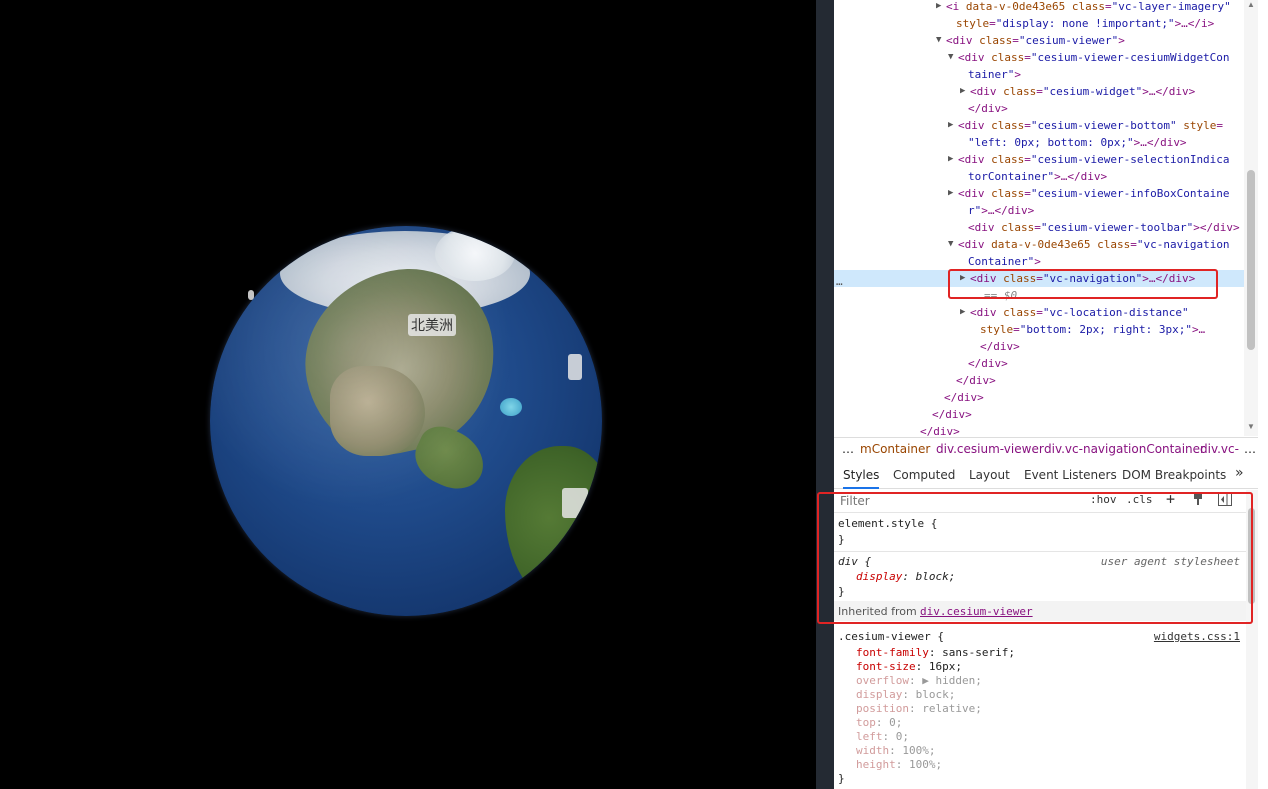 The width and height of the screenshot is (1268, 789). I want to click on scroll-up-arrow-icon: ▲, so click(1251, 4).